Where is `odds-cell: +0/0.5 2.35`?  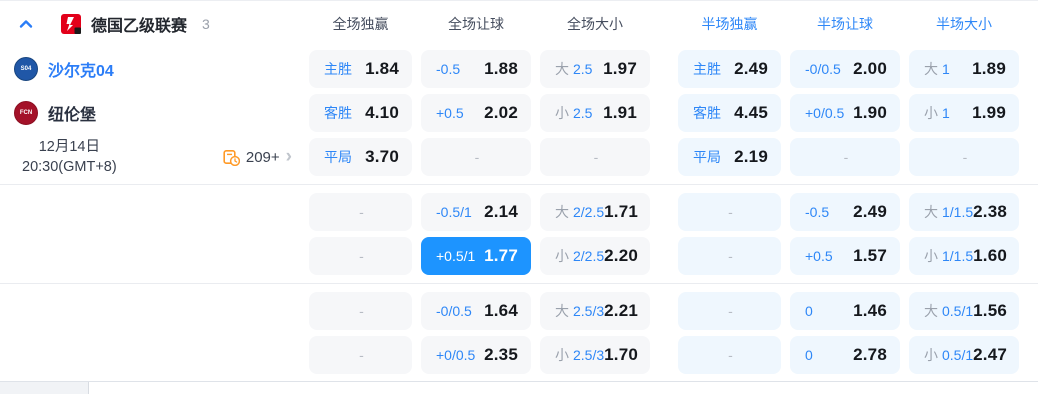 odds-cell: +0/0.5 2.35 is located at coordinates (476, 355).